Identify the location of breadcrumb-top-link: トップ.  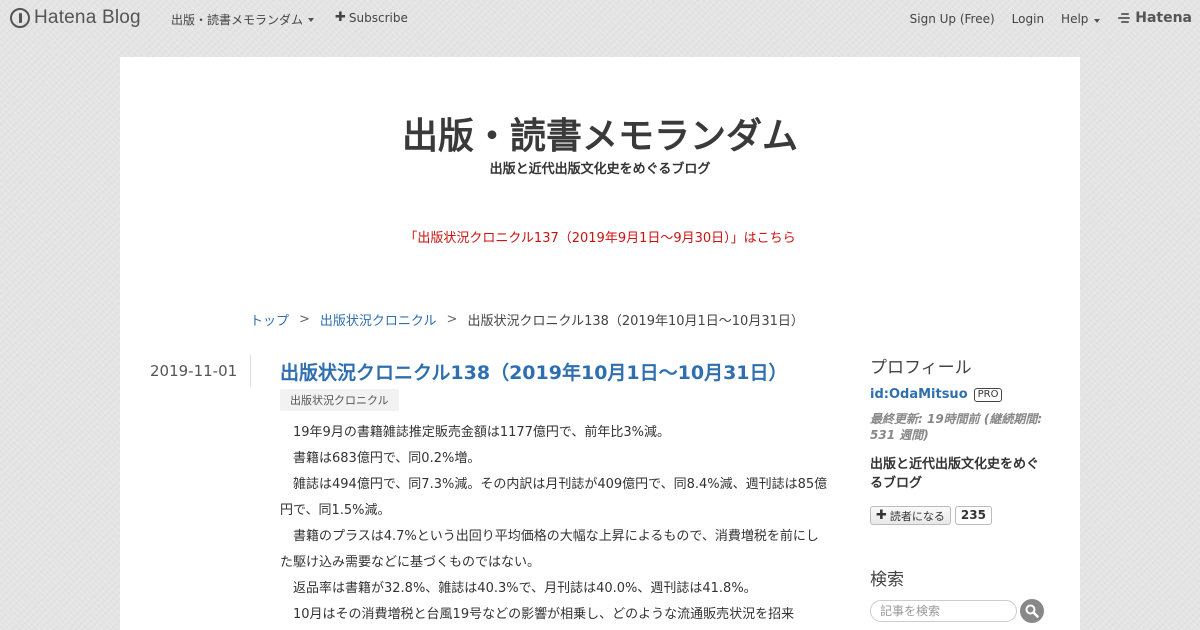
(269, 319).